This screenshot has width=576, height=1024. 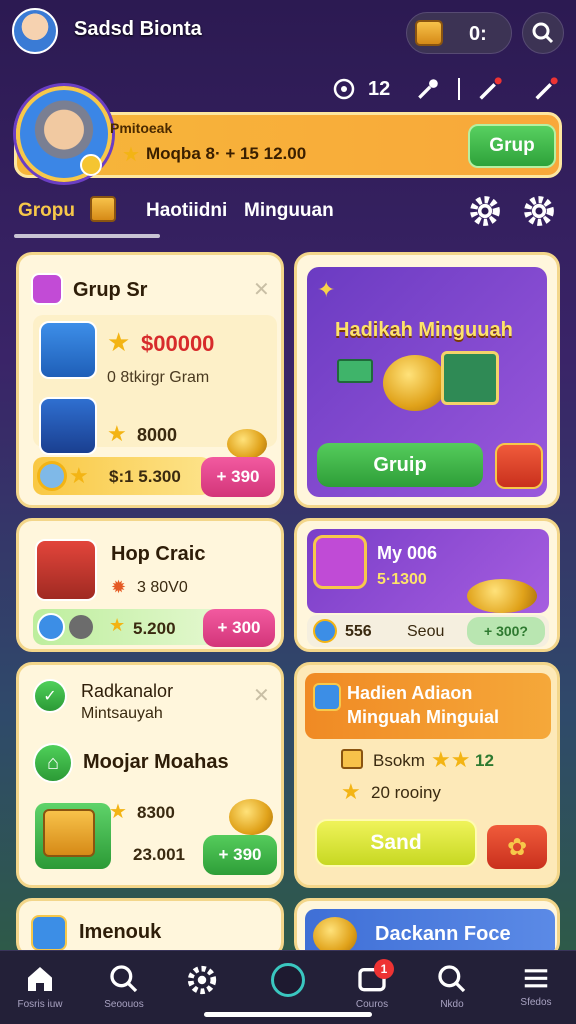 I want to click on footer-value: $:1 5.300, so click(x=145, y=476).